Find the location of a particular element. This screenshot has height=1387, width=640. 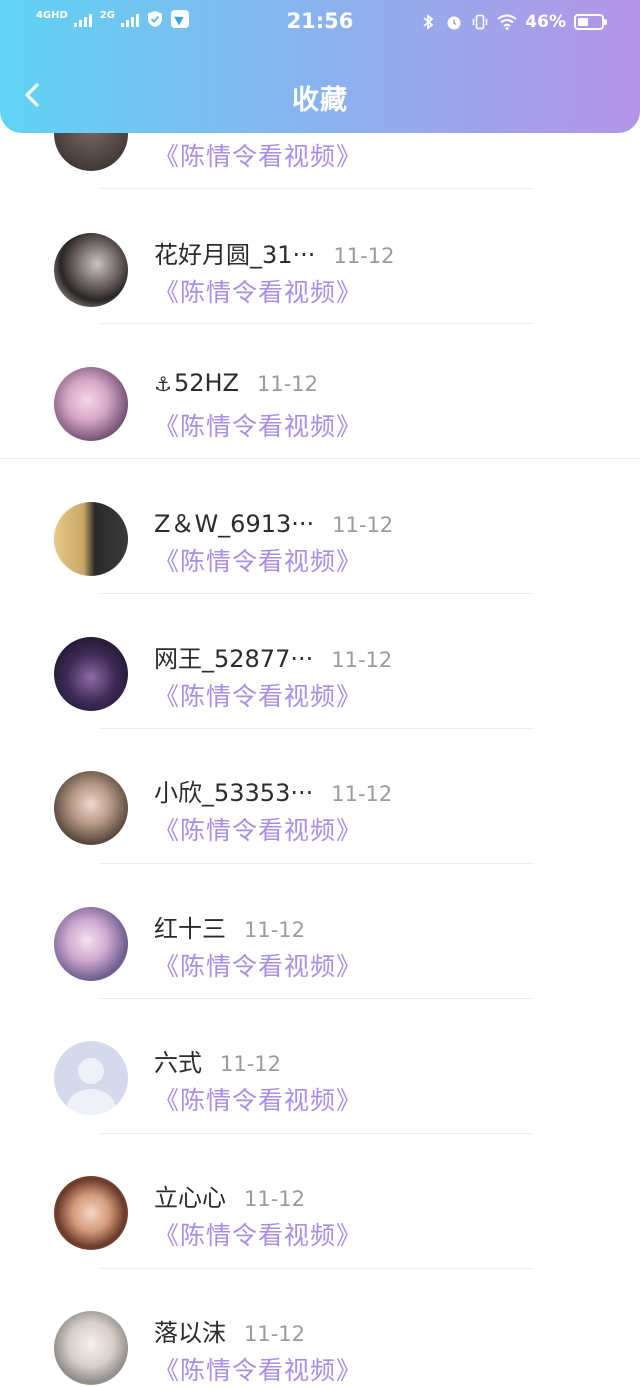

list-item: 红十三 11-12 《陈情令看视频》 is located at coordinates (320, 974).